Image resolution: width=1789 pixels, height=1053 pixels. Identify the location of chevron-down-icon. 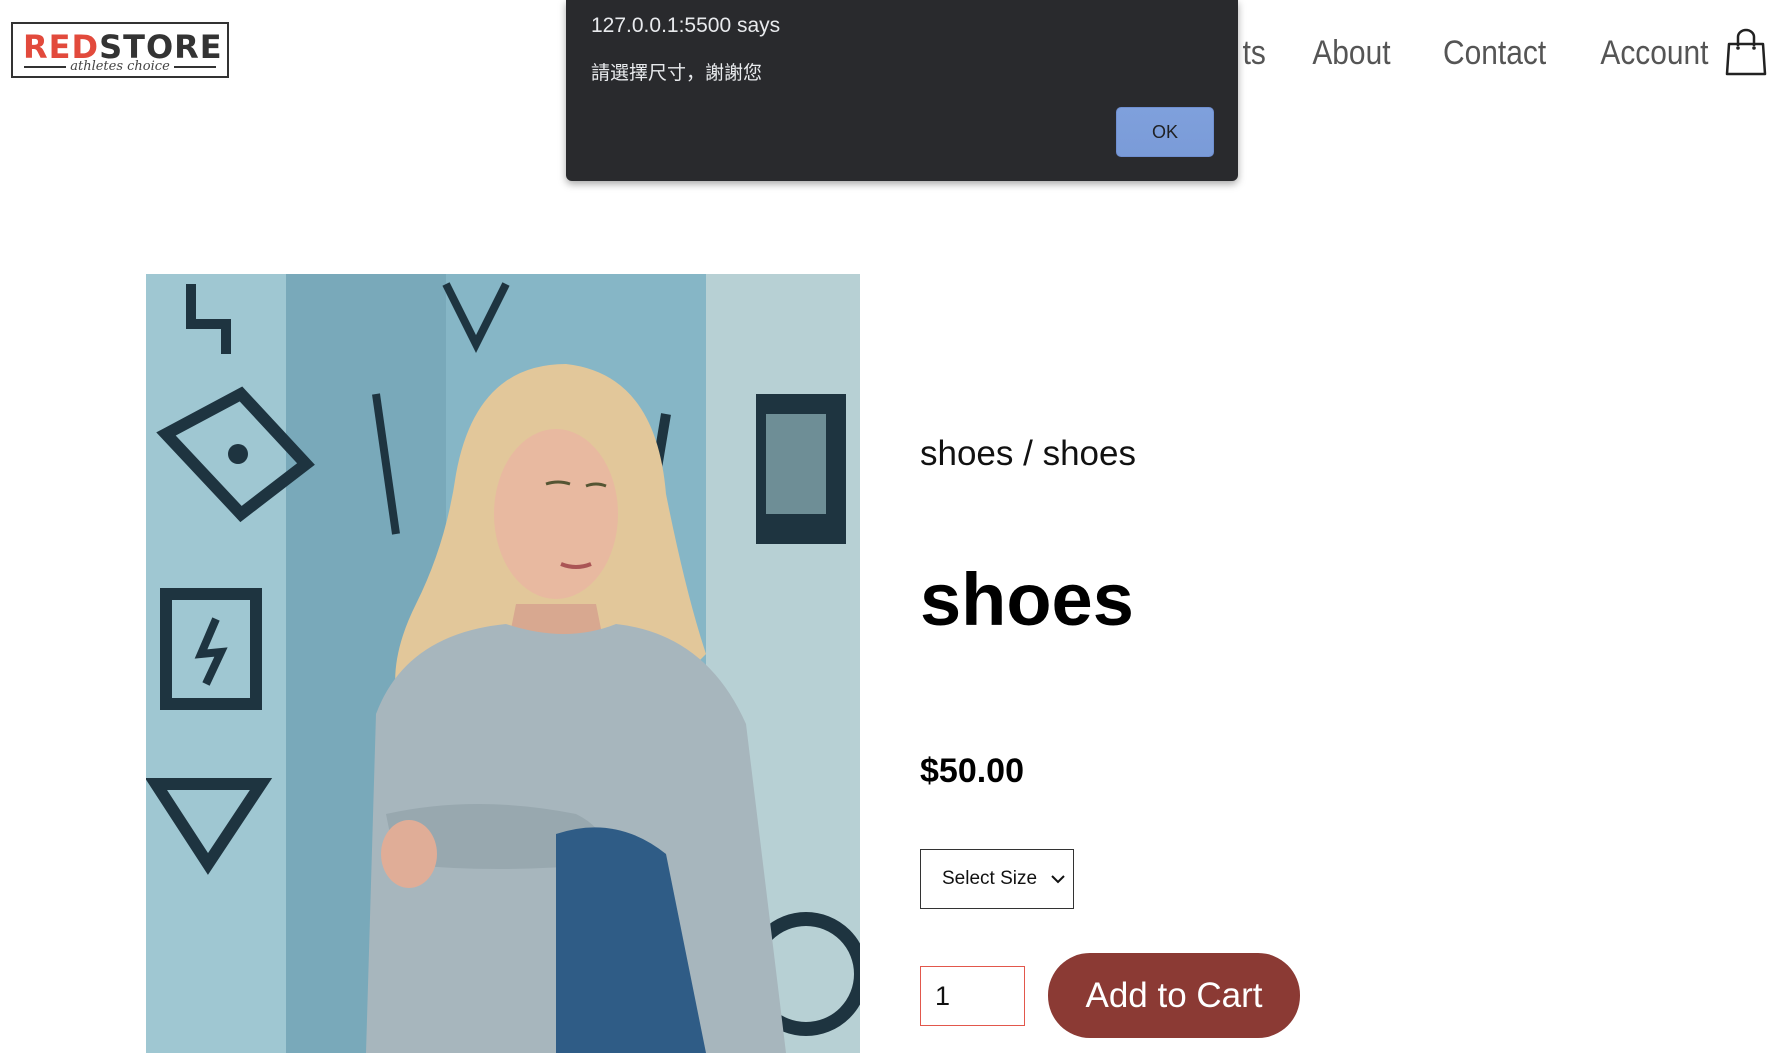
(1058, 879).